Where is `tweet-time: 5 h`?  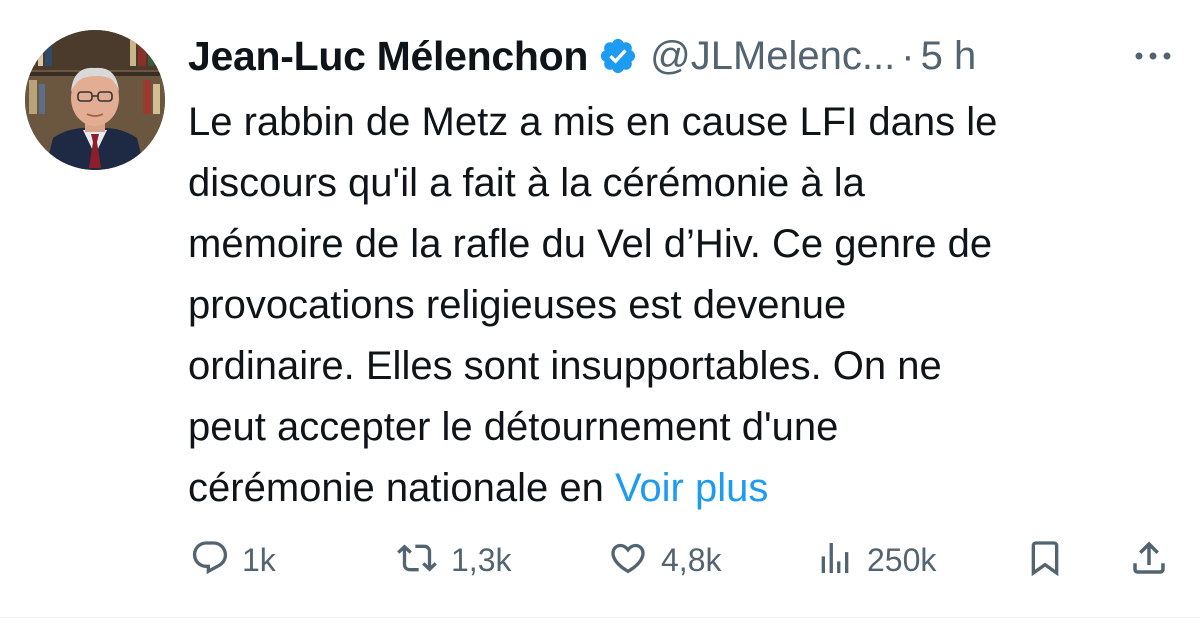 tweet-time: 5 h is located at coordinates (949, 56).